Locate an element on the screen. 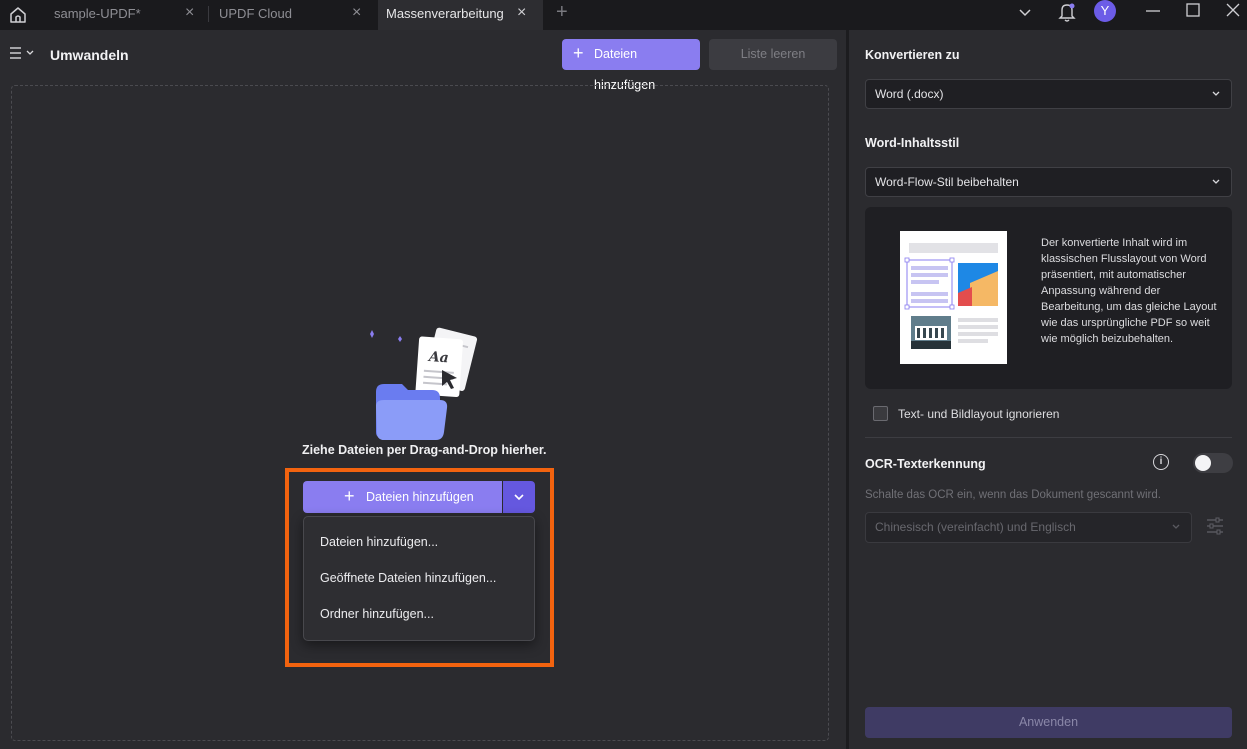 The image size is (1247, 749). flow-layout-preview-image is located at coordinates (953, 297).